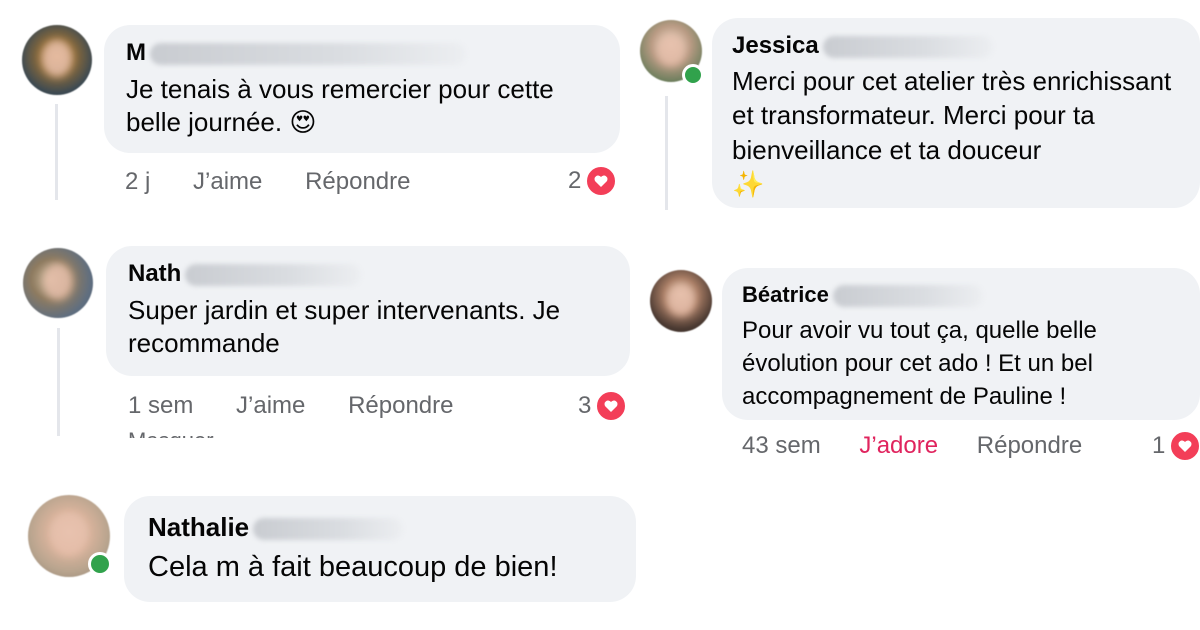 The height and width of the screenshot is (630, 1200). What do you see at coordinates (306, 406) in the screenshot?
I see `comment-actions: 1 sem J’aime Répondre` at bounding box center [306, 406].